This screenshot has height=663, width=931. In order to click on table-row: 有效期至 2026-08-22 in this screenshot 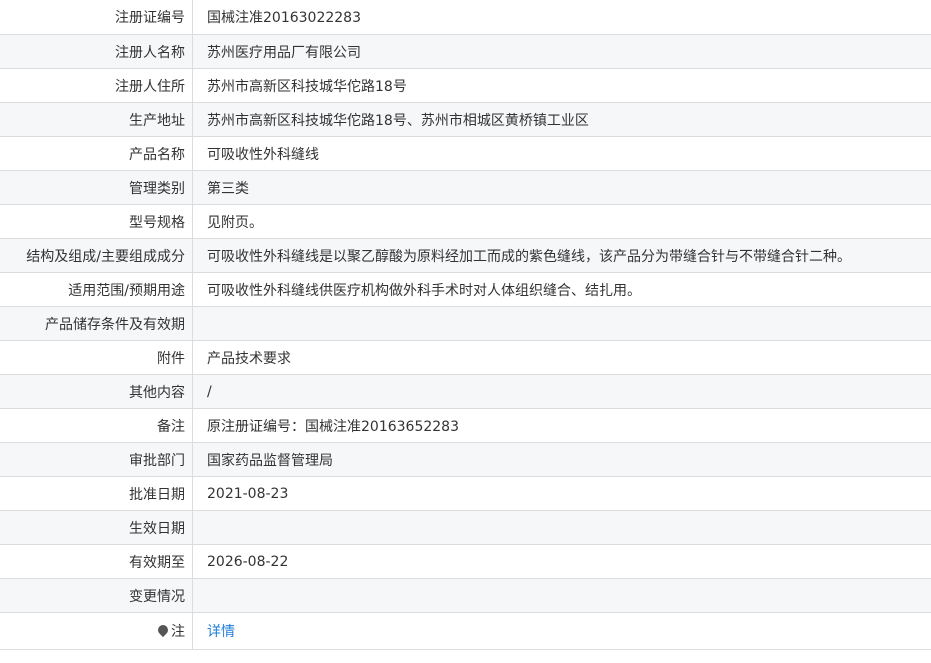, I will do `click(465, 561)`.